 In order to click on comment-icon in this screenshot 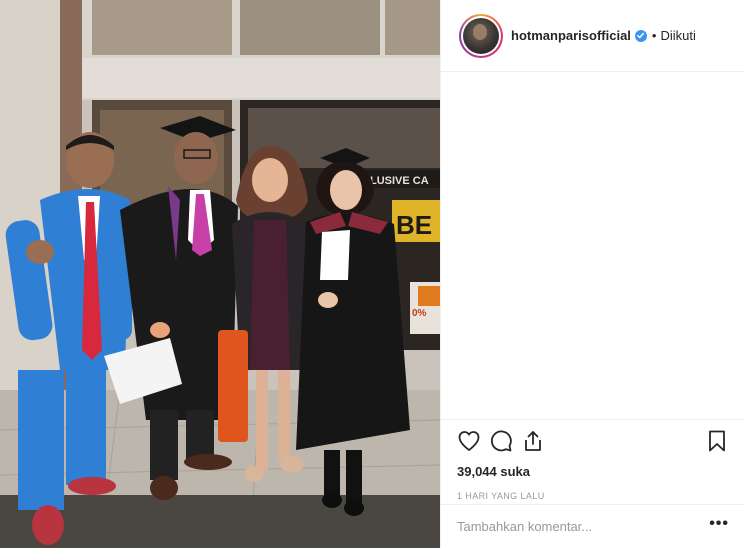, I will do `click(501, 441)`.